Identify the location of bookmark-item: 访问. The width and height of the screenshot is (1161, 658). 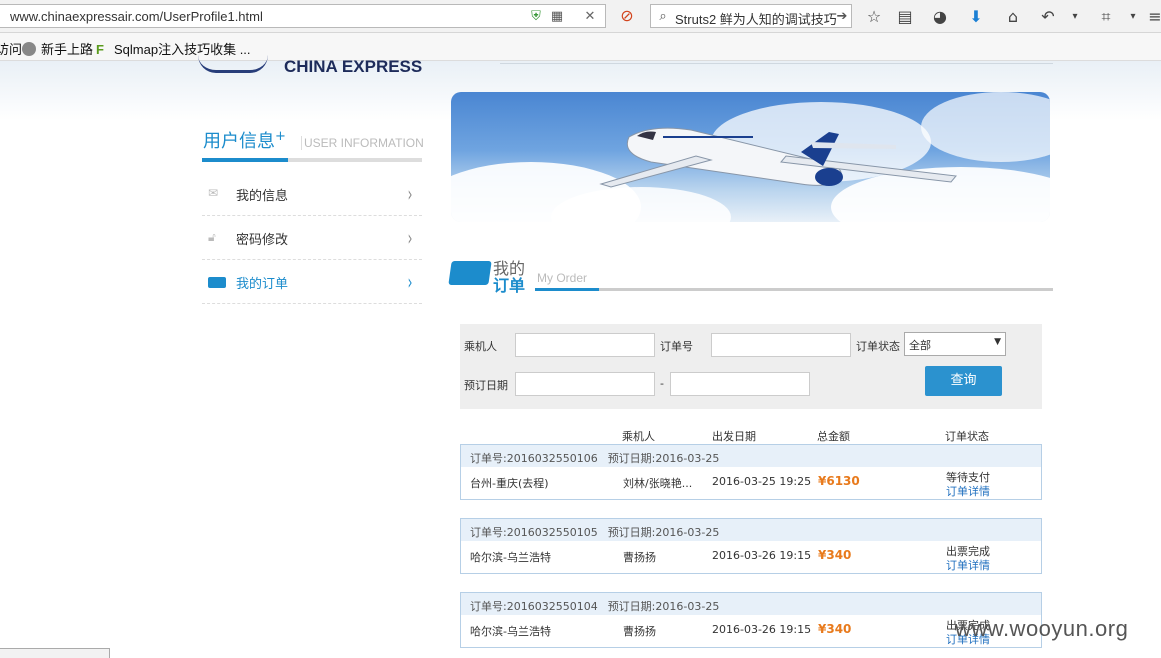
(11, 48).